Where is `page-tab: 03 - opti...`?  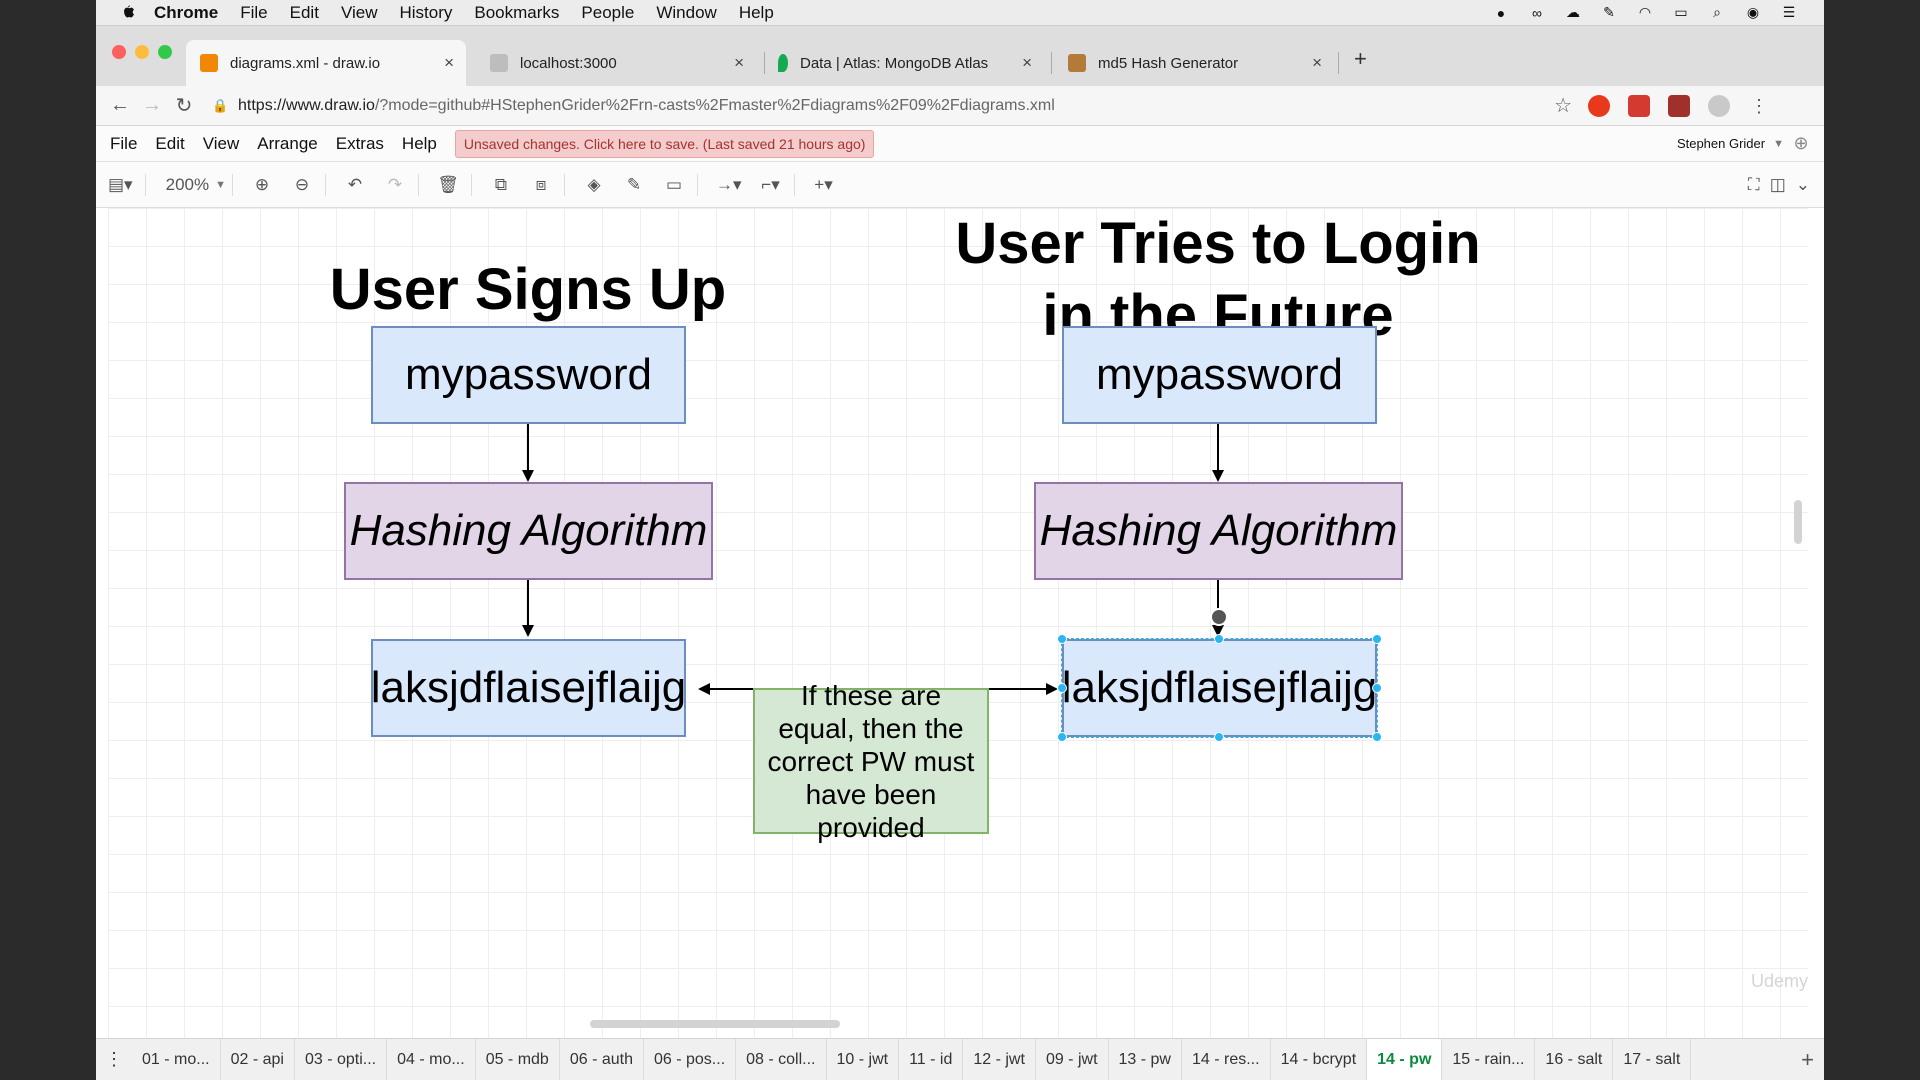 page-tab: 03 - opti... is located at coordinates (341, 1059).